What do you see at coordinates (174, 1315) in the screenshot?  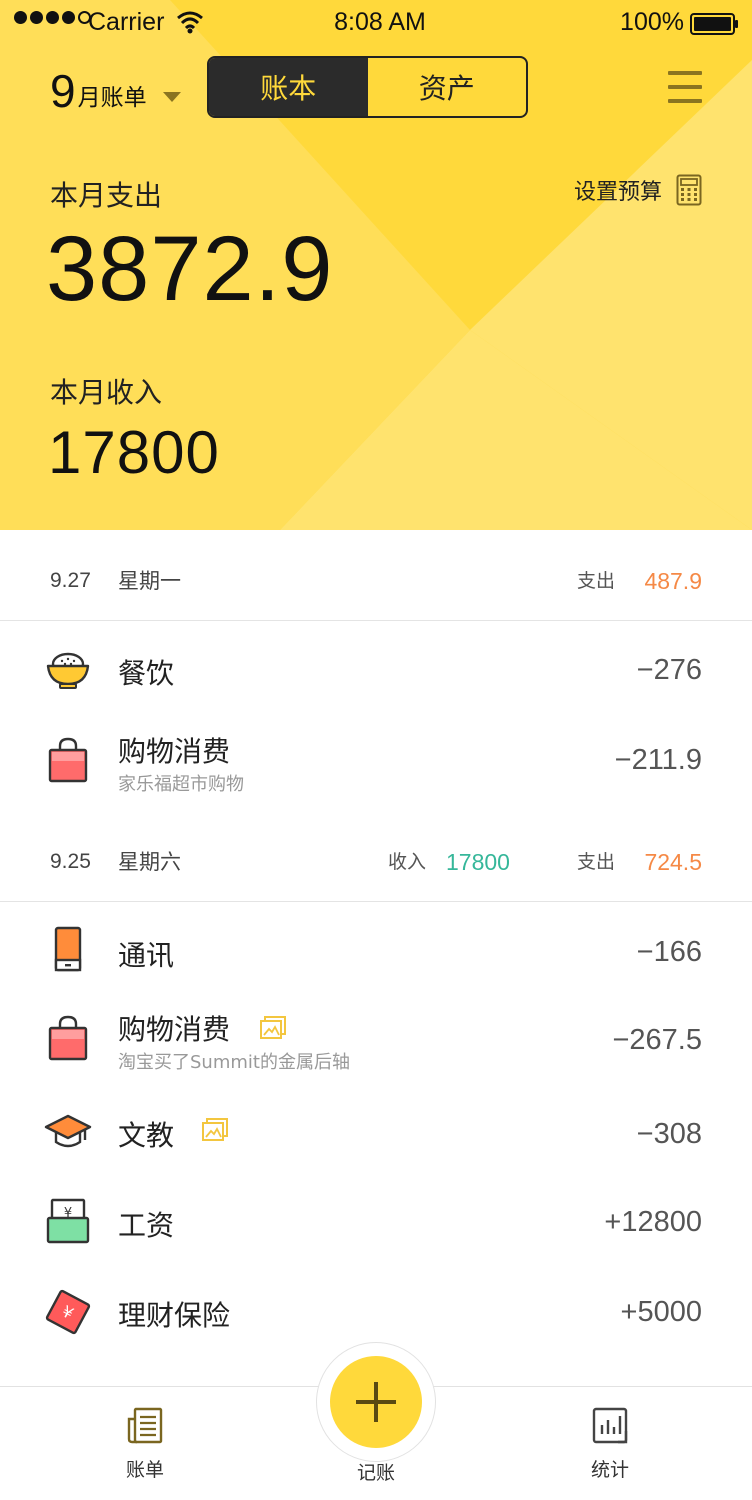 I see `item-category: 理财保险` at bounding box center [174, 1315].